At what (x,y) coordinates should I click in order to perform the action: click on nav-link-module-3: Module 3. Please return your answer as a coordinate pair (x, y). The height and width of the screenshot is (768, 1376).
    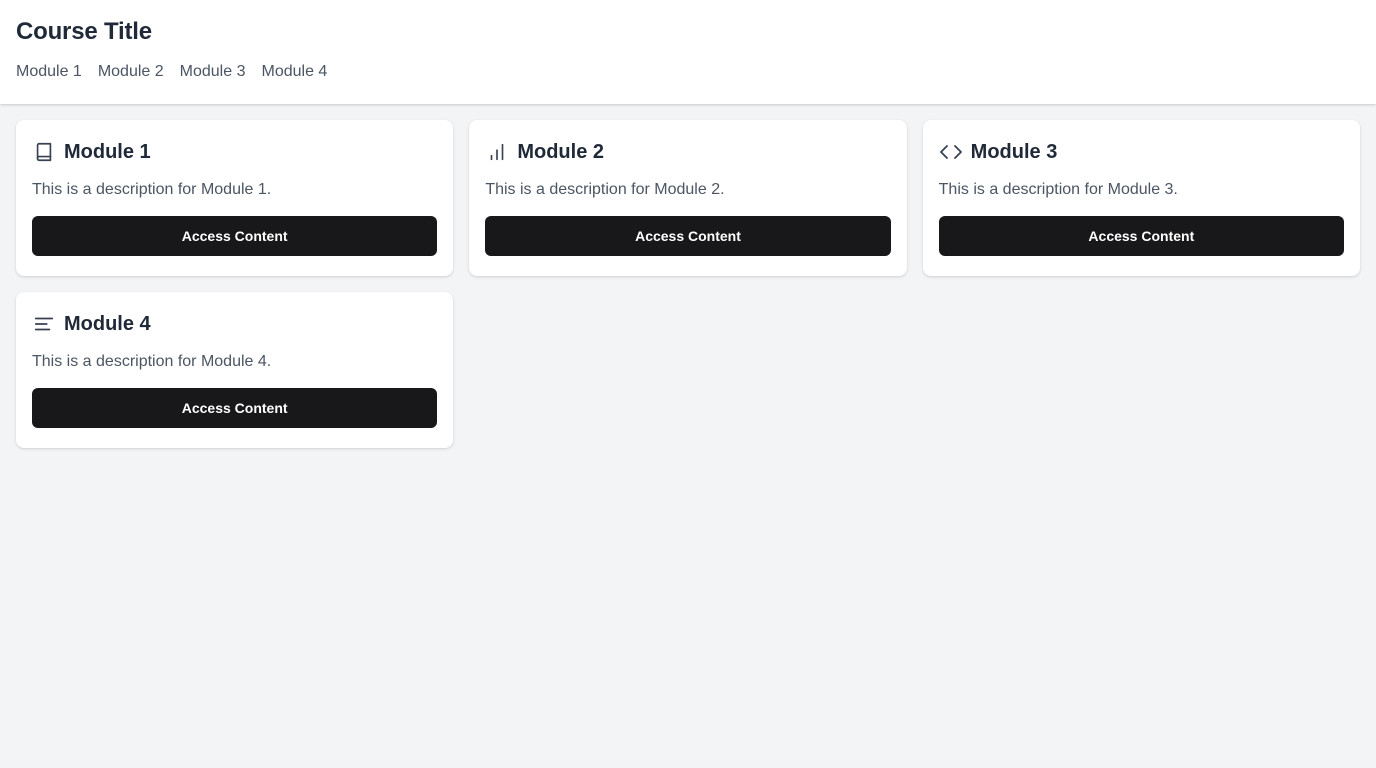
    Looking at the image, I should click on (213, 72).